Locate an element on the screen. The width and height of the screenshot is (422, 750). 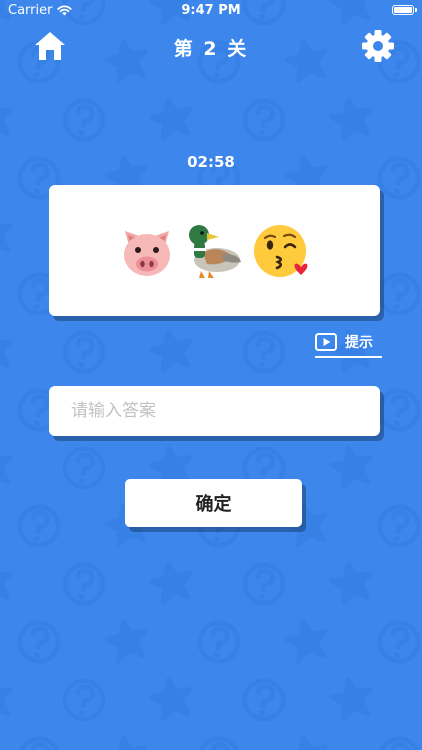
status-time: 9:47 PM is located at coordinates (211, 10).